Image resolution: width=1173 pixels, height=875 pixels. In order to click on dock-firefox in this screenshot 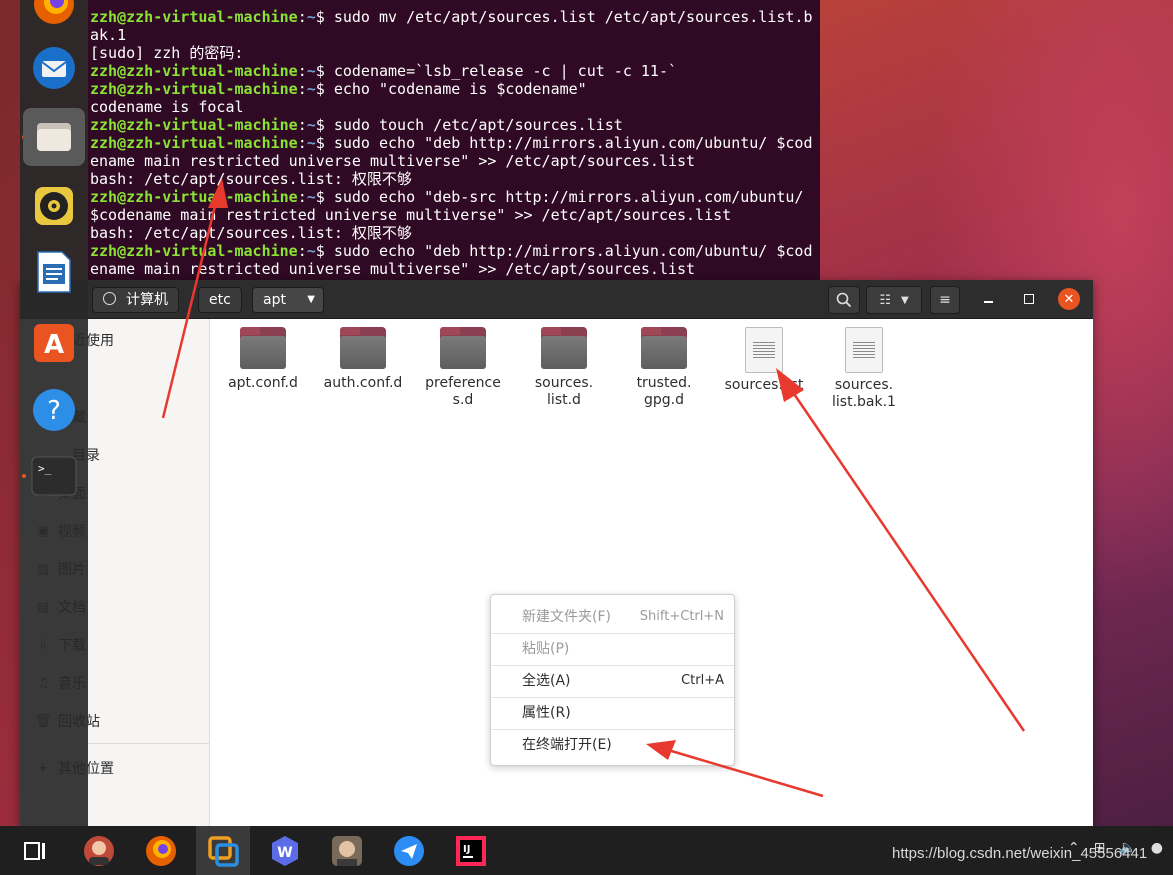, I will do `click(54, 14)`.